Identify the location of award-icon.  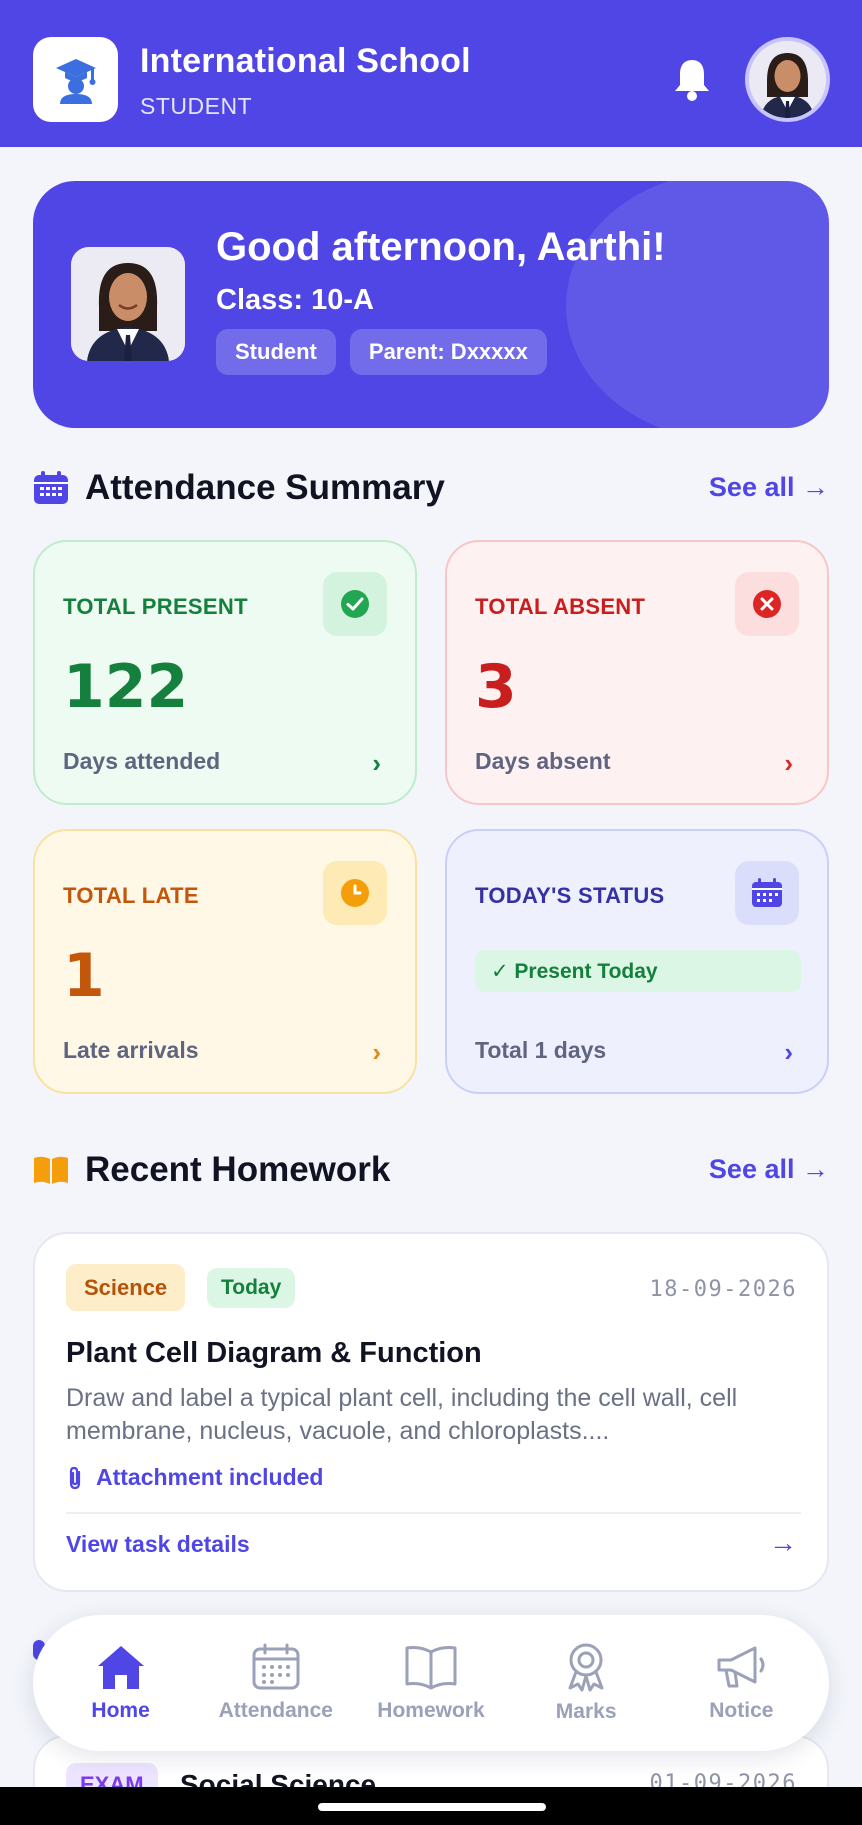
(586, 1667).